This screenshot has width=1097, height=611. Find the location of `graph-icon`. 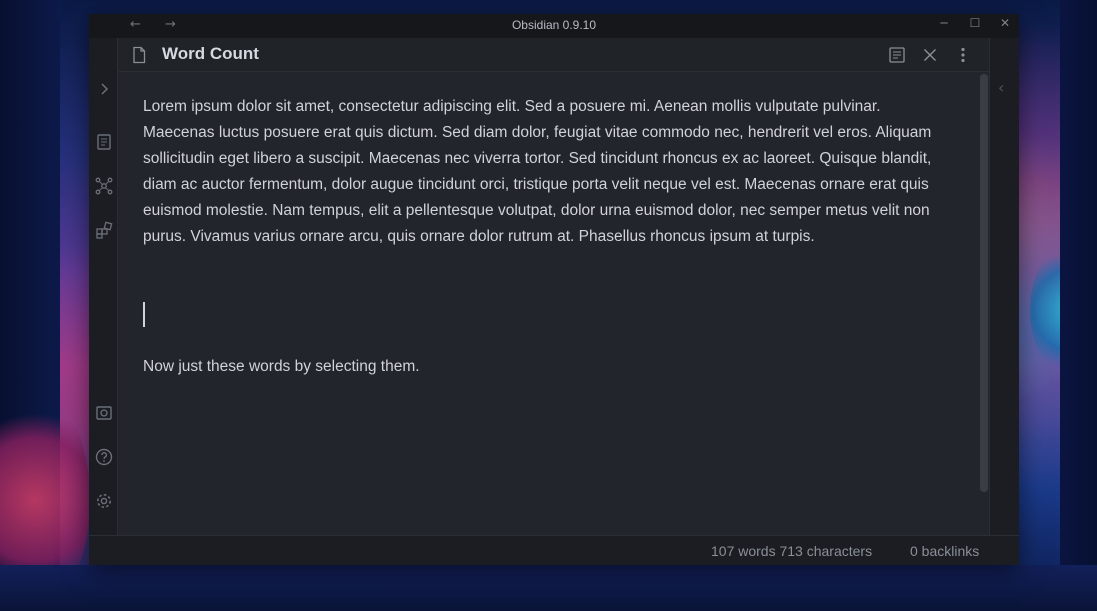

graph-icon is located at coordinates (104, 186).